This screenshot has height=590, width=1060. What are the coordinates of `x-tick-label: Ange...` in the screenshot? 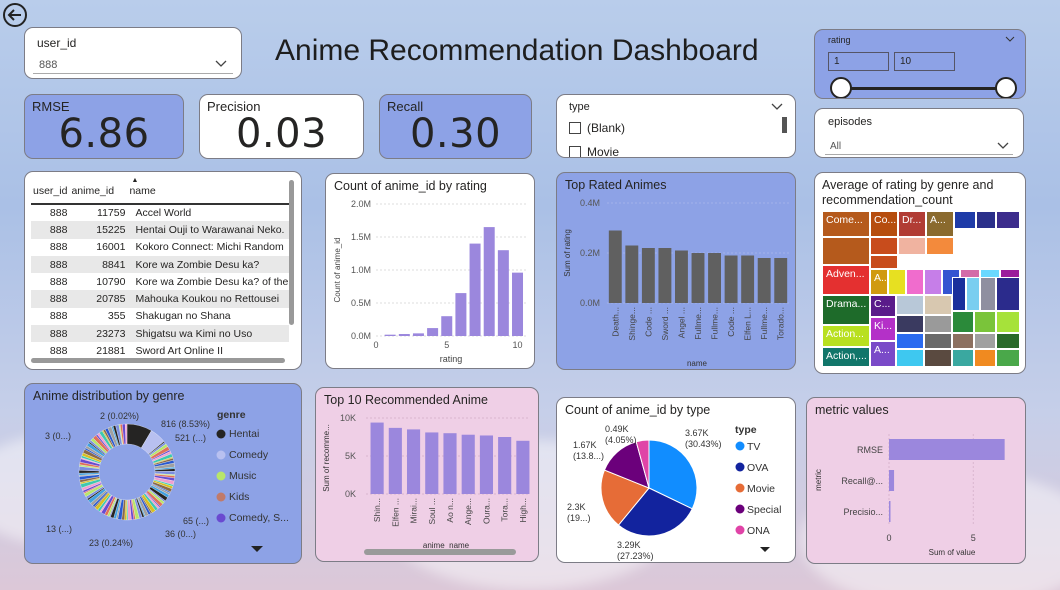 It's located at (468, 511).